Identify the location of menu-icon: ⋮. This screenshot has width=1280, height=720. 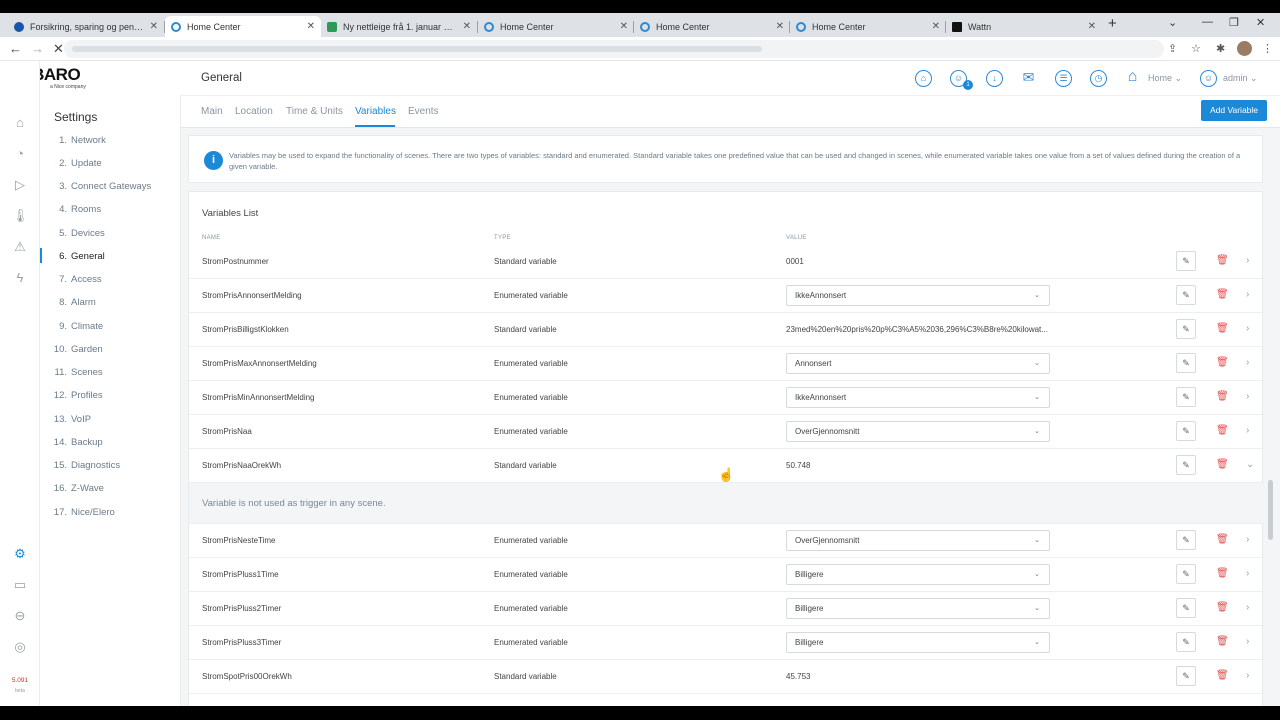
(1267, 48).